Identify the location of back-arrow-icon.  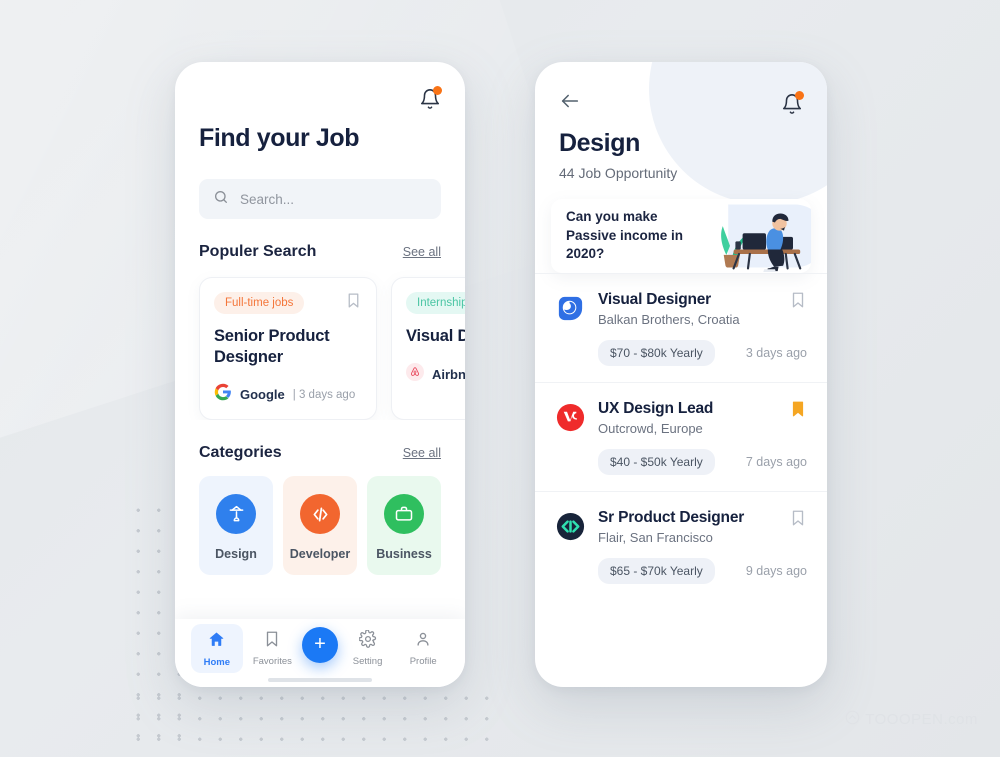
(570, 103).